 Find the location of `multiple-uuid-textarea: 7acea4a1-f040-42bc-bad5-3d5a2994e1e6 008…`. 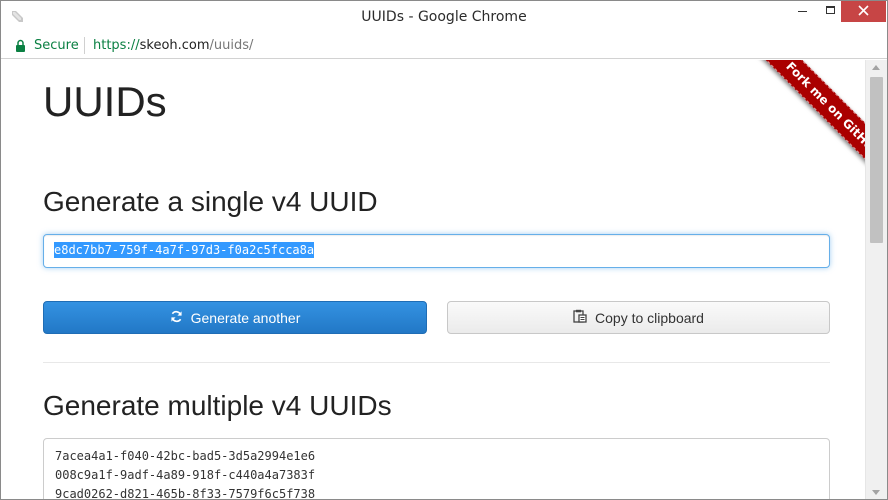

multiple-uuid-textarea: 7acea4a1-f040-42bc-bad5-3d5a2994e1e6 008… is located at coordinates (436, 469).